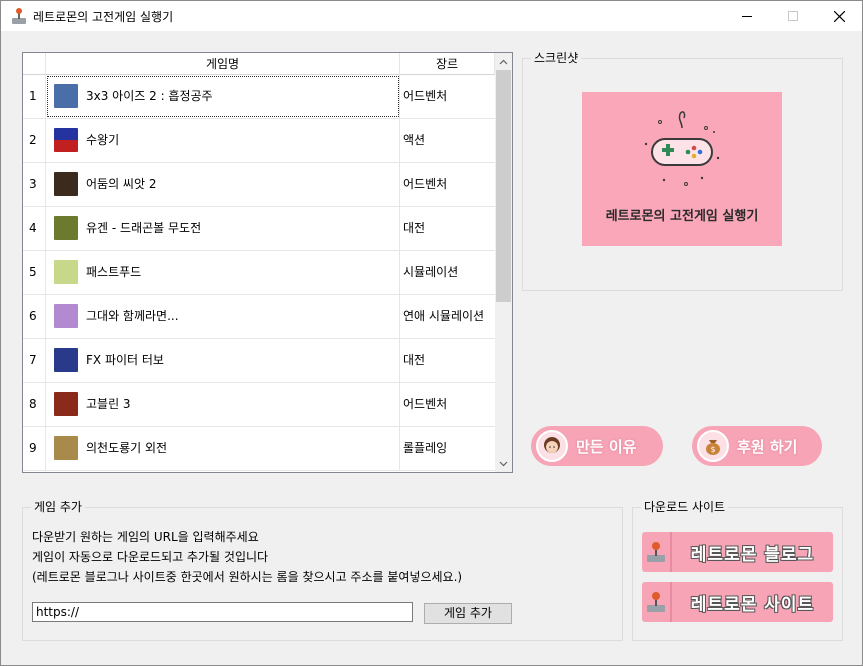  I want to click on why-made-button: 만든 이유, so click(597, 446).